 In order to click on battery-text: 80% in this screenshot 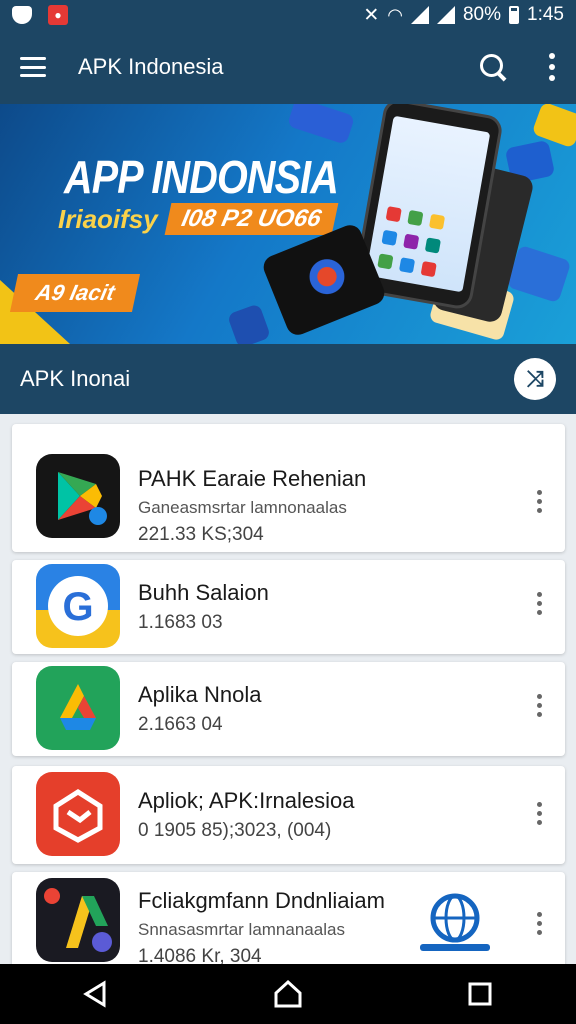, I will do `click(482, 14)`.